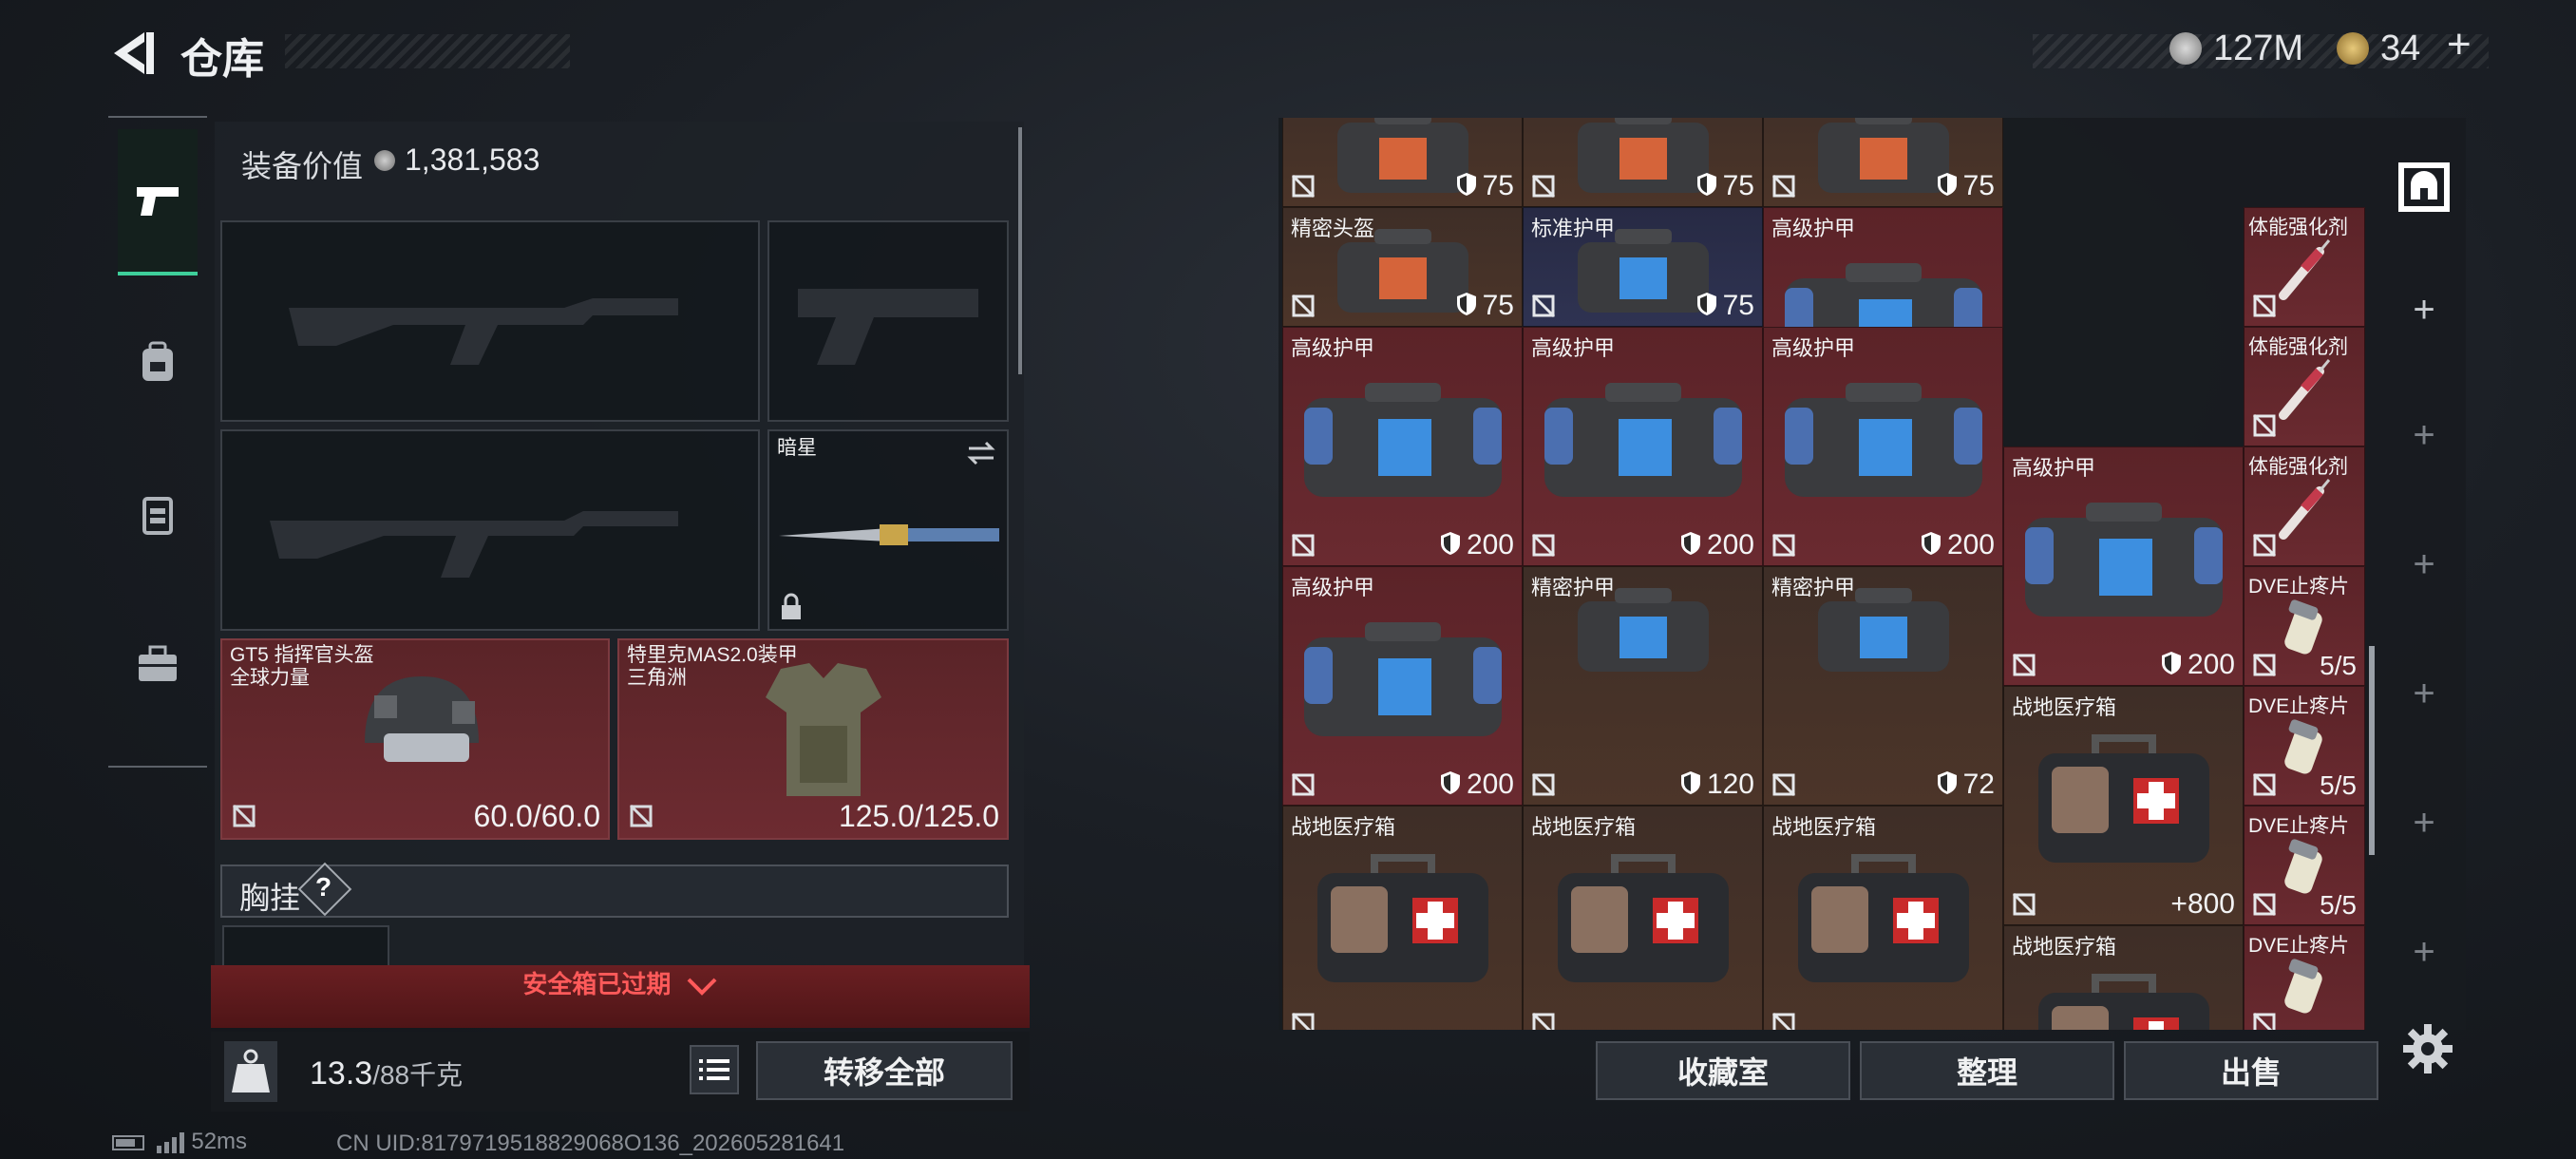 The image size is (2576, 1159). I want to click on tab-weapons, so click(158, 202).